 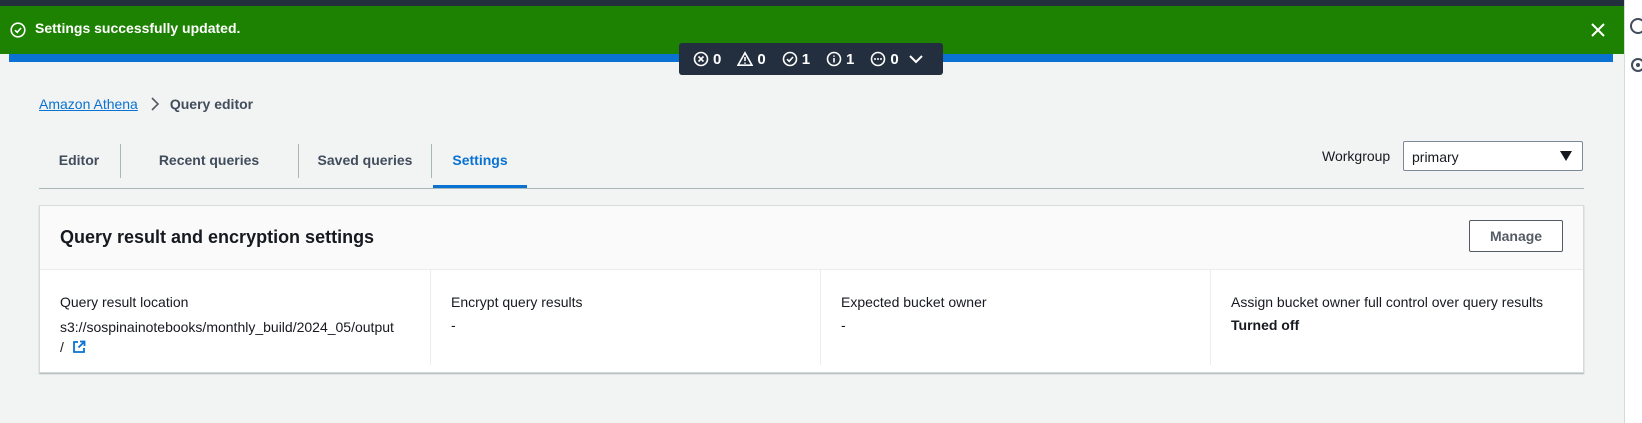 I want to click on bucket-owner-full-control-value: Turned off, so click(x=1265, y=325).